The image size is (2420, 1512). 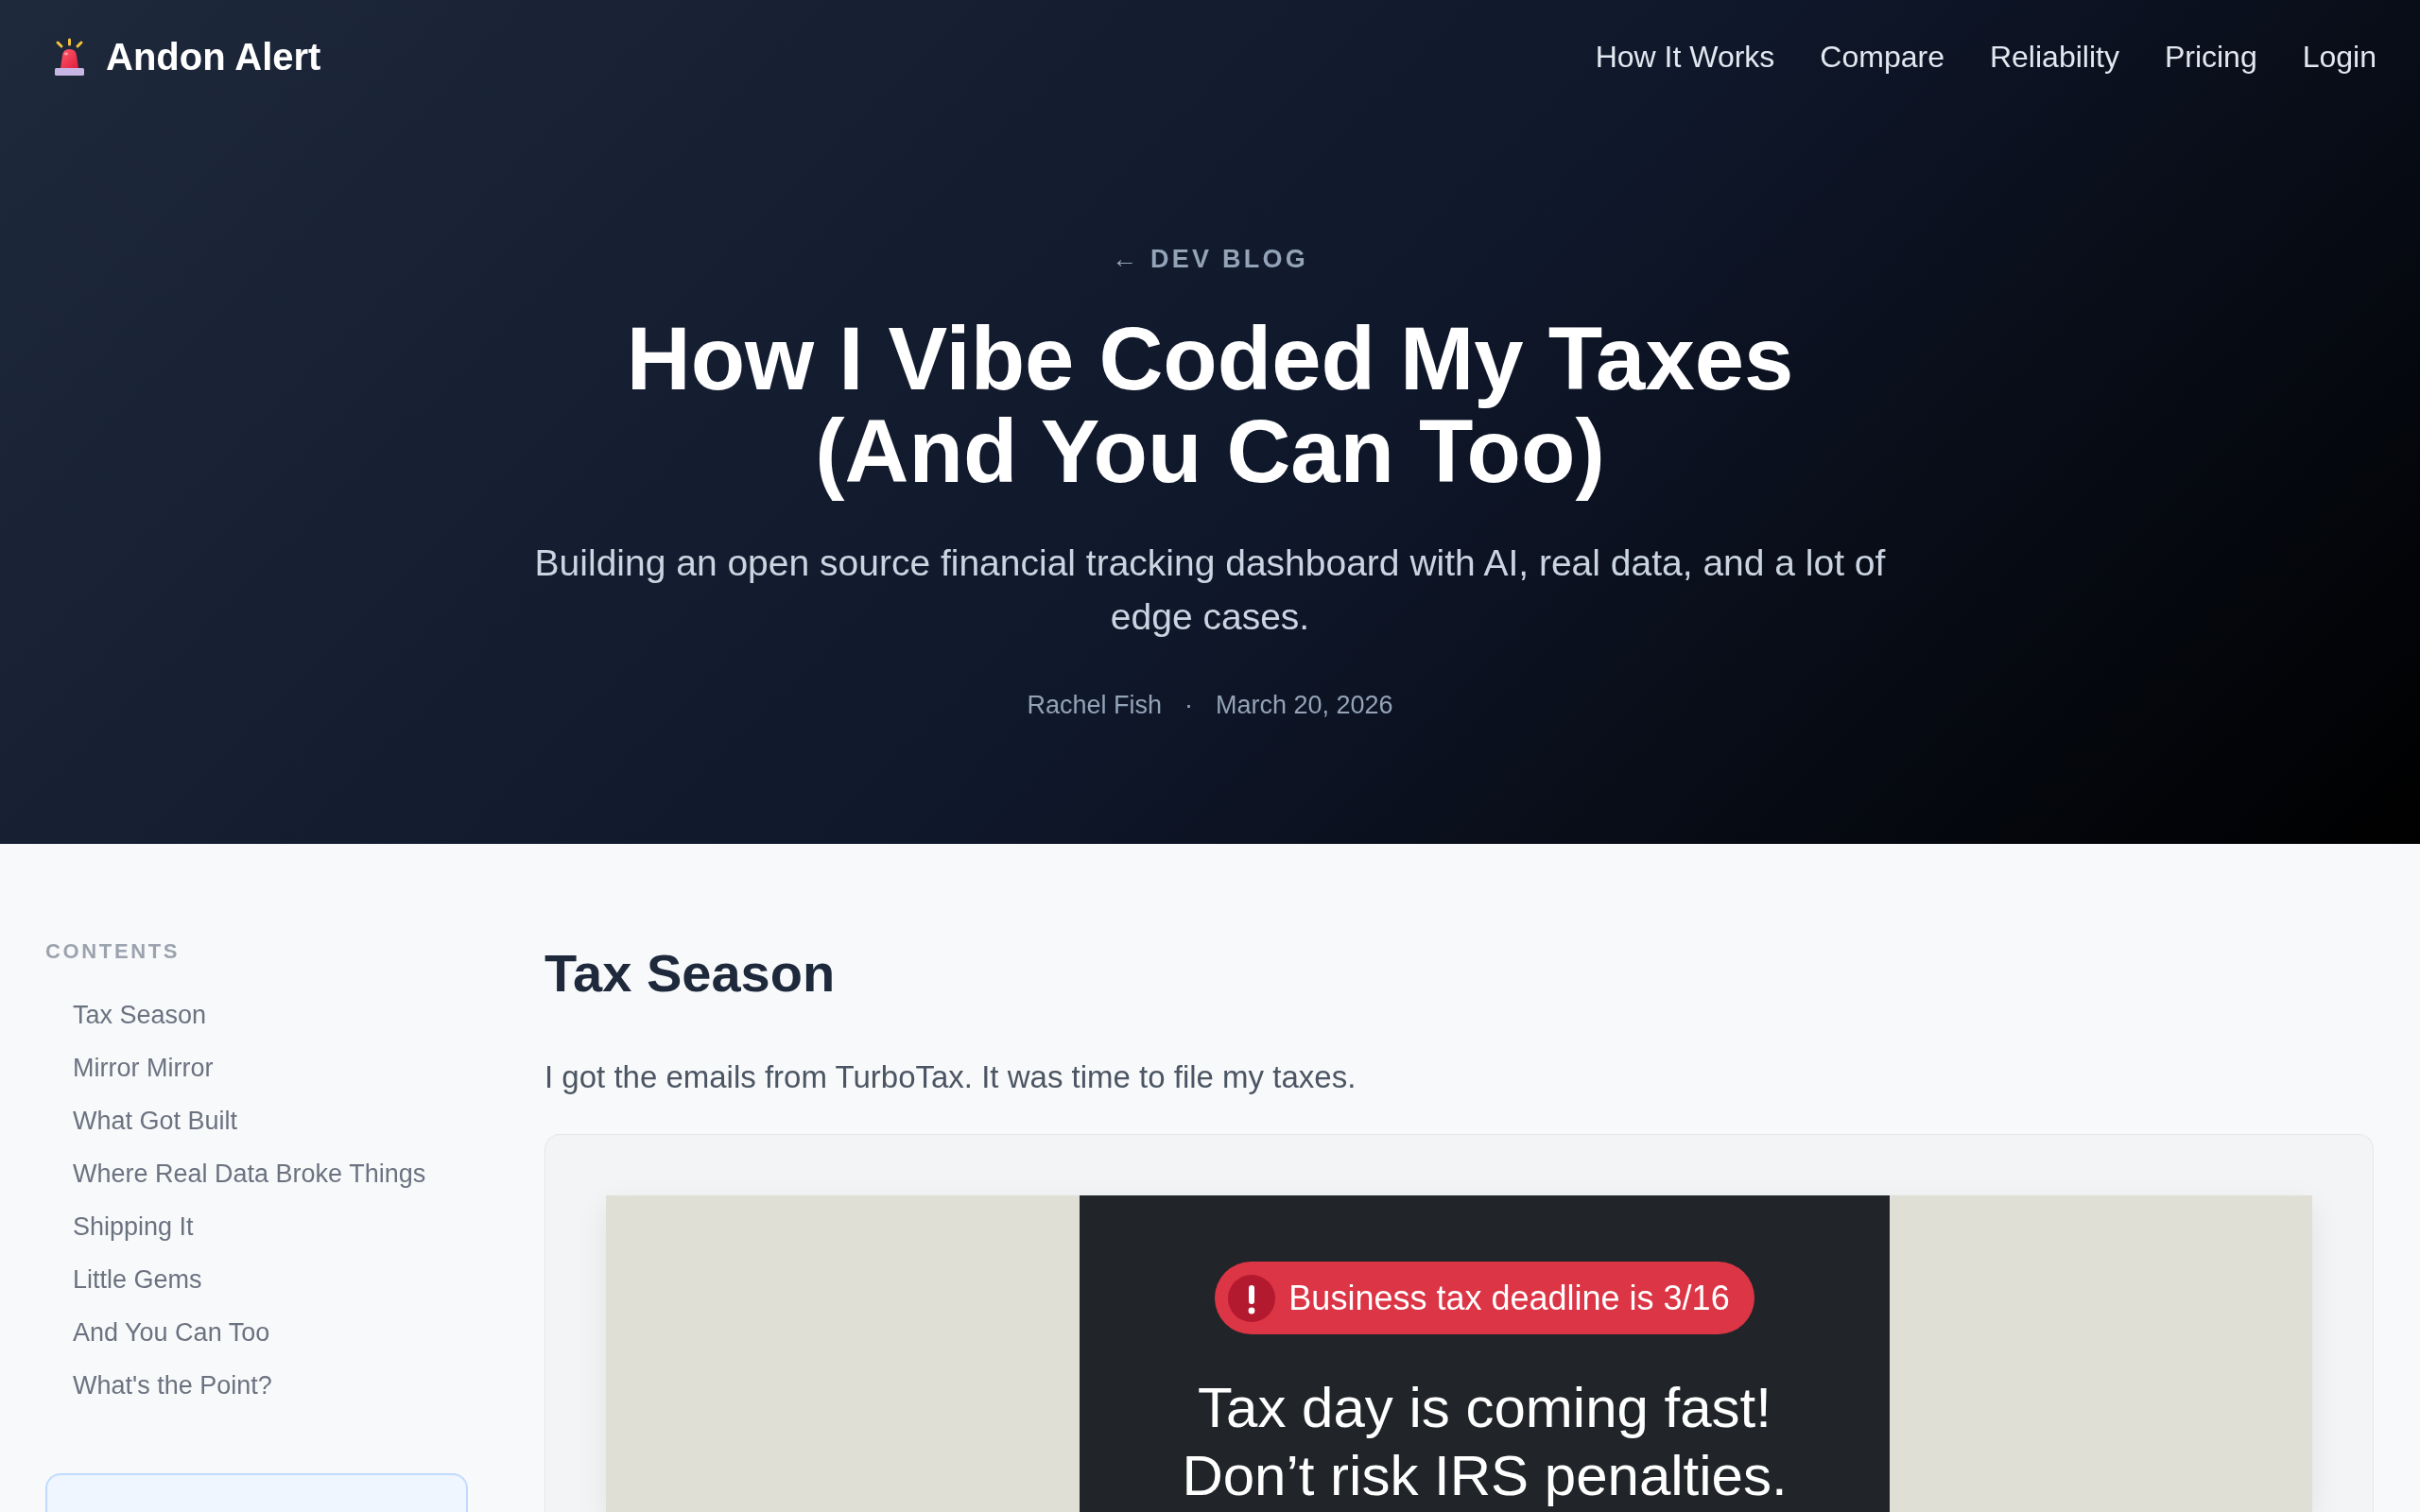 What do you see at coordinates (690, 973) in the screenshot?
I see `section-heading: Tax Season` at bounding box center [690, 973].